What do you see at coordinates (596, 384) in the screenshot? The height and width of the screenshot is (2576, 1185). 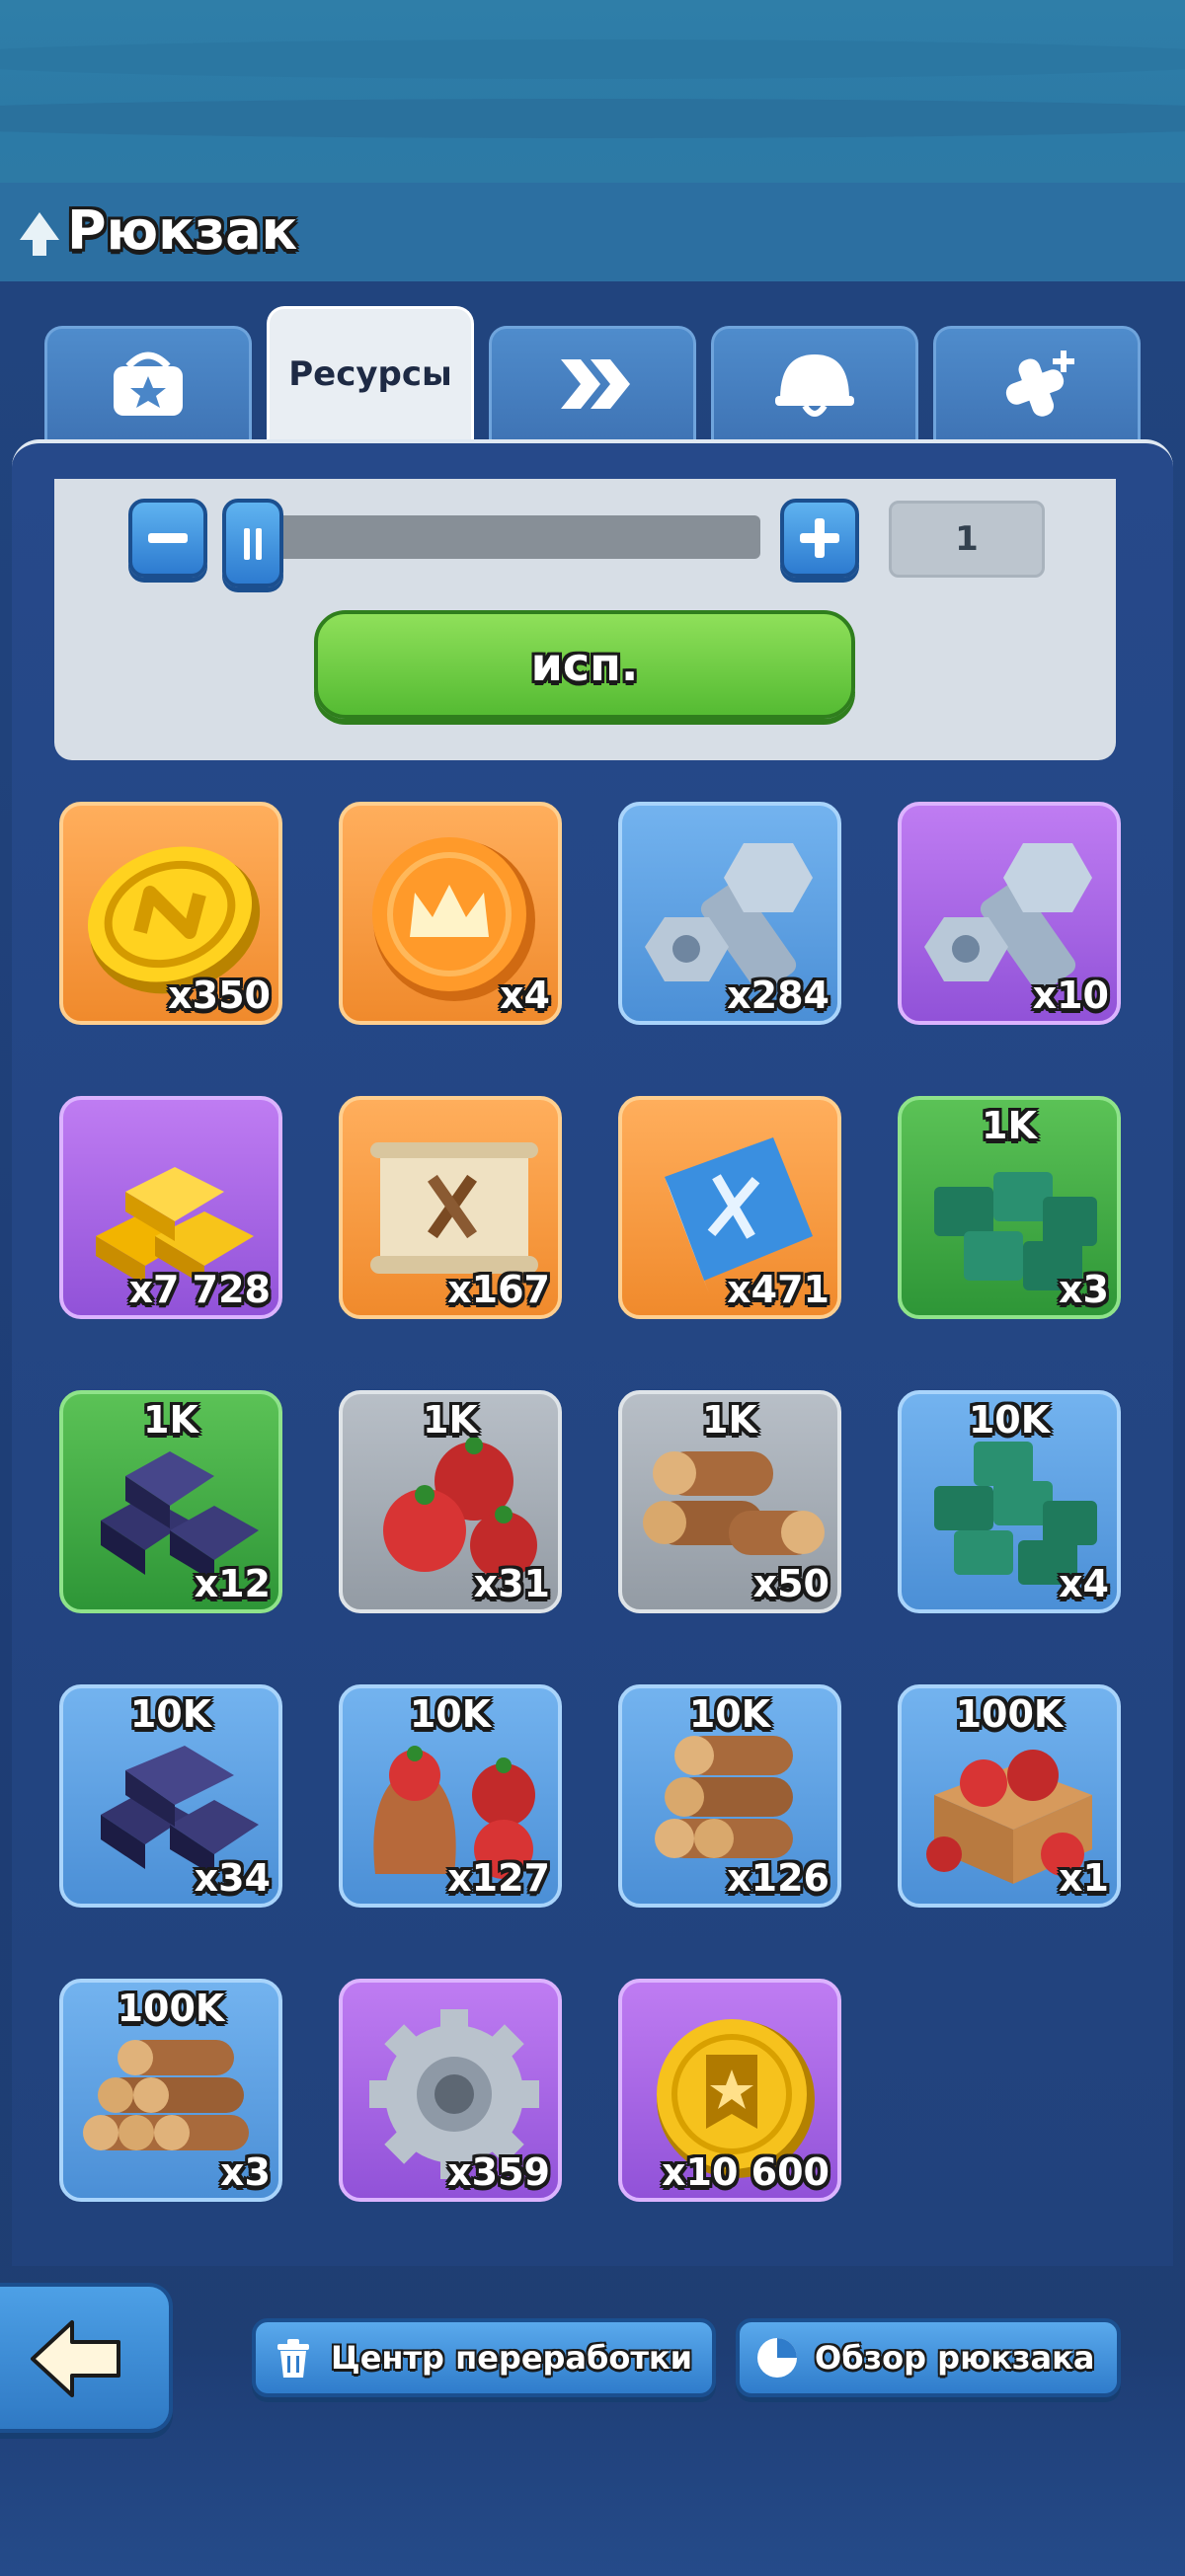 I see `double-chevron-icon` at bounding box center [596, 384].